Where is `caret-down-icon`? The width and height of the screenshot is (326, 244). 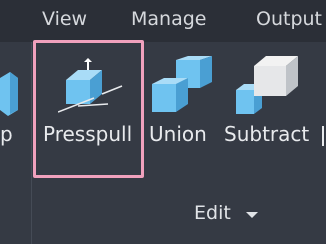 caret-down-icon is located at coordinates (252, 215).